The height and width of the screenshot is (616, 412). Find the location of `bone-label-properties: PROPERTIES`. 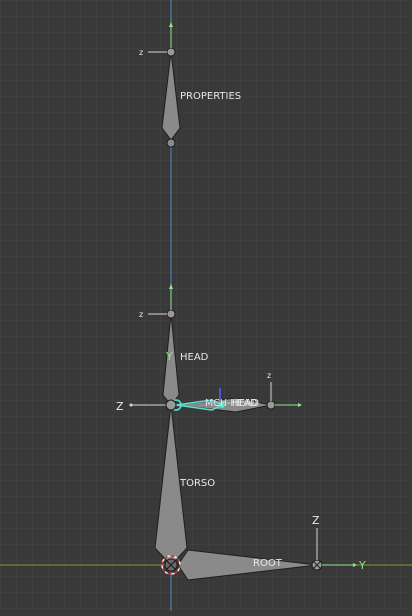

bone-label-properties: PROPERTIES is located at coordinates (210, 96).